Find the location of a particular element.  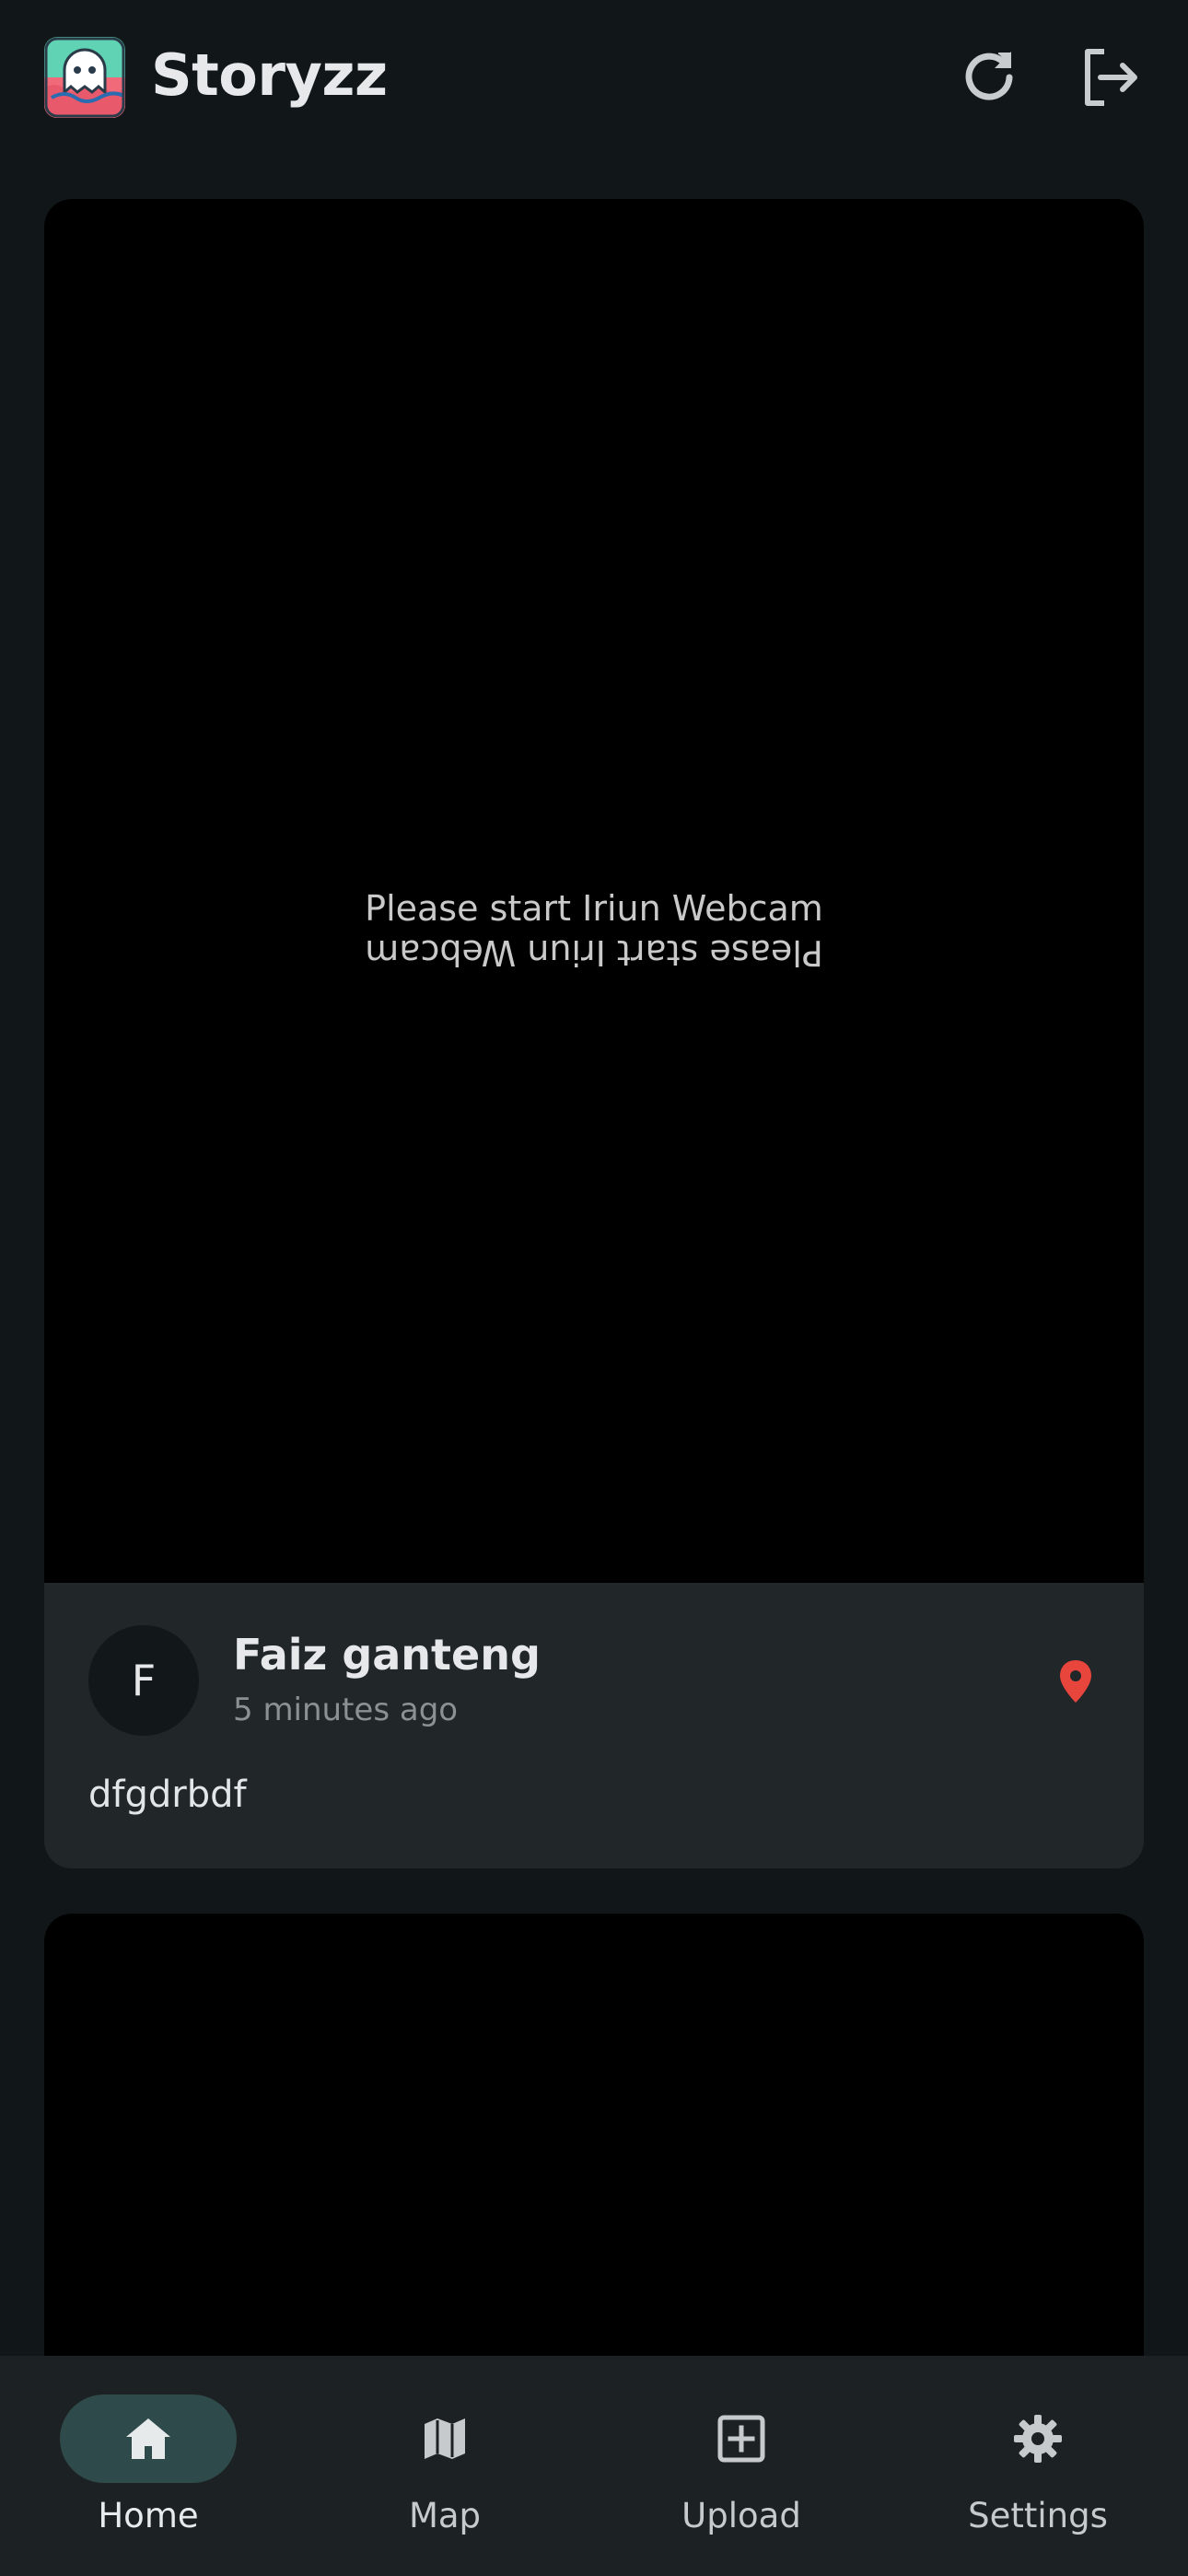

map-icon is located at coordinates (445, 2438).